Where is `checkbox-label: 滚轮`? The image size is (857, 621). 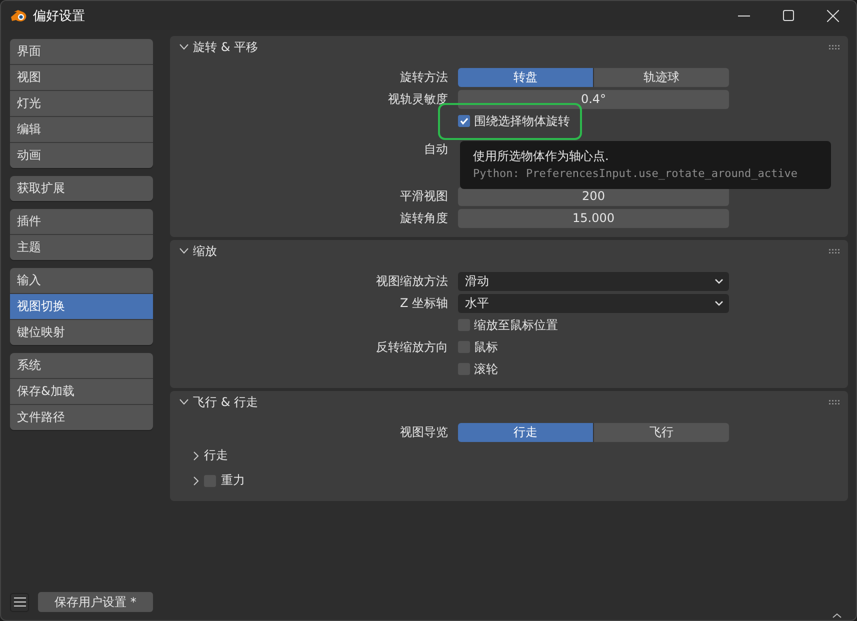 checkbox-label: 滚轮 is located at coordinates (486, 369).